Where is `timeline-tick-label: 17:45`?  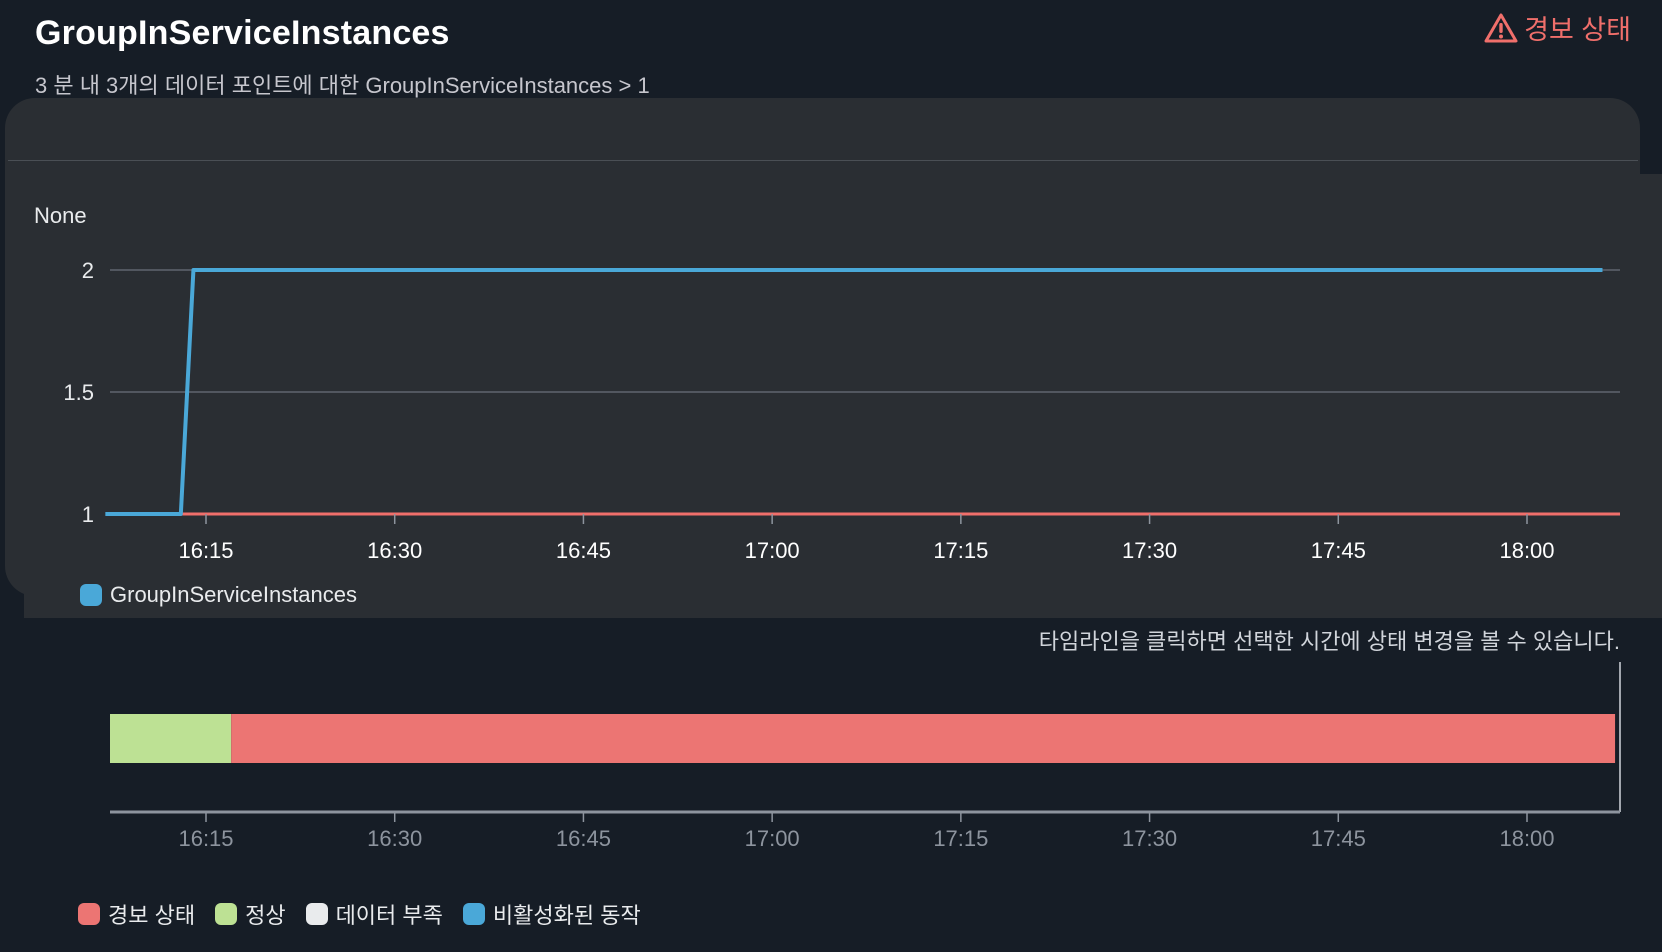 timeline-tick-label: 17:45 is located at coordinates (1338, 838).